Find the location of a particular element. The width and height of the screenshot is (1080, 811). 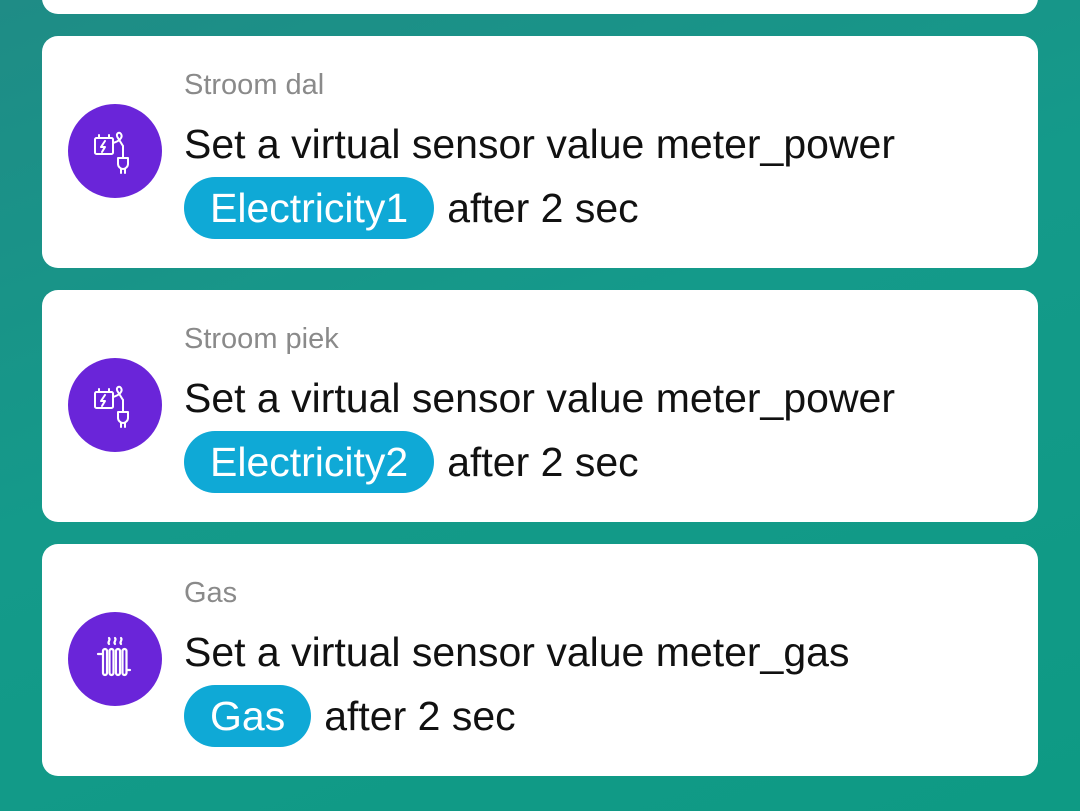

value-chip: Electricity2 is located at coordinates (309, 462).